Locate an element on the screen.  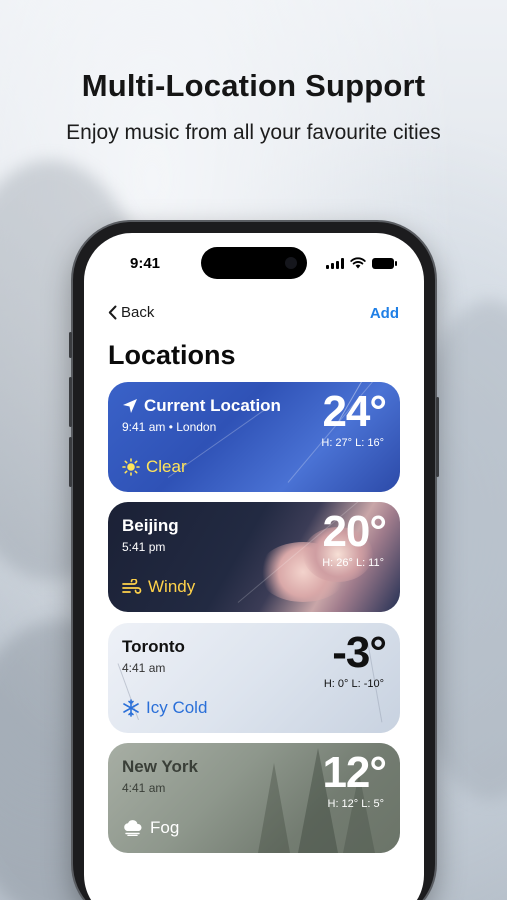
location-card-beijing: Beijing 5:41 pm 20° H: 26° L: 11° Windy is located at coordinates (254, 557).